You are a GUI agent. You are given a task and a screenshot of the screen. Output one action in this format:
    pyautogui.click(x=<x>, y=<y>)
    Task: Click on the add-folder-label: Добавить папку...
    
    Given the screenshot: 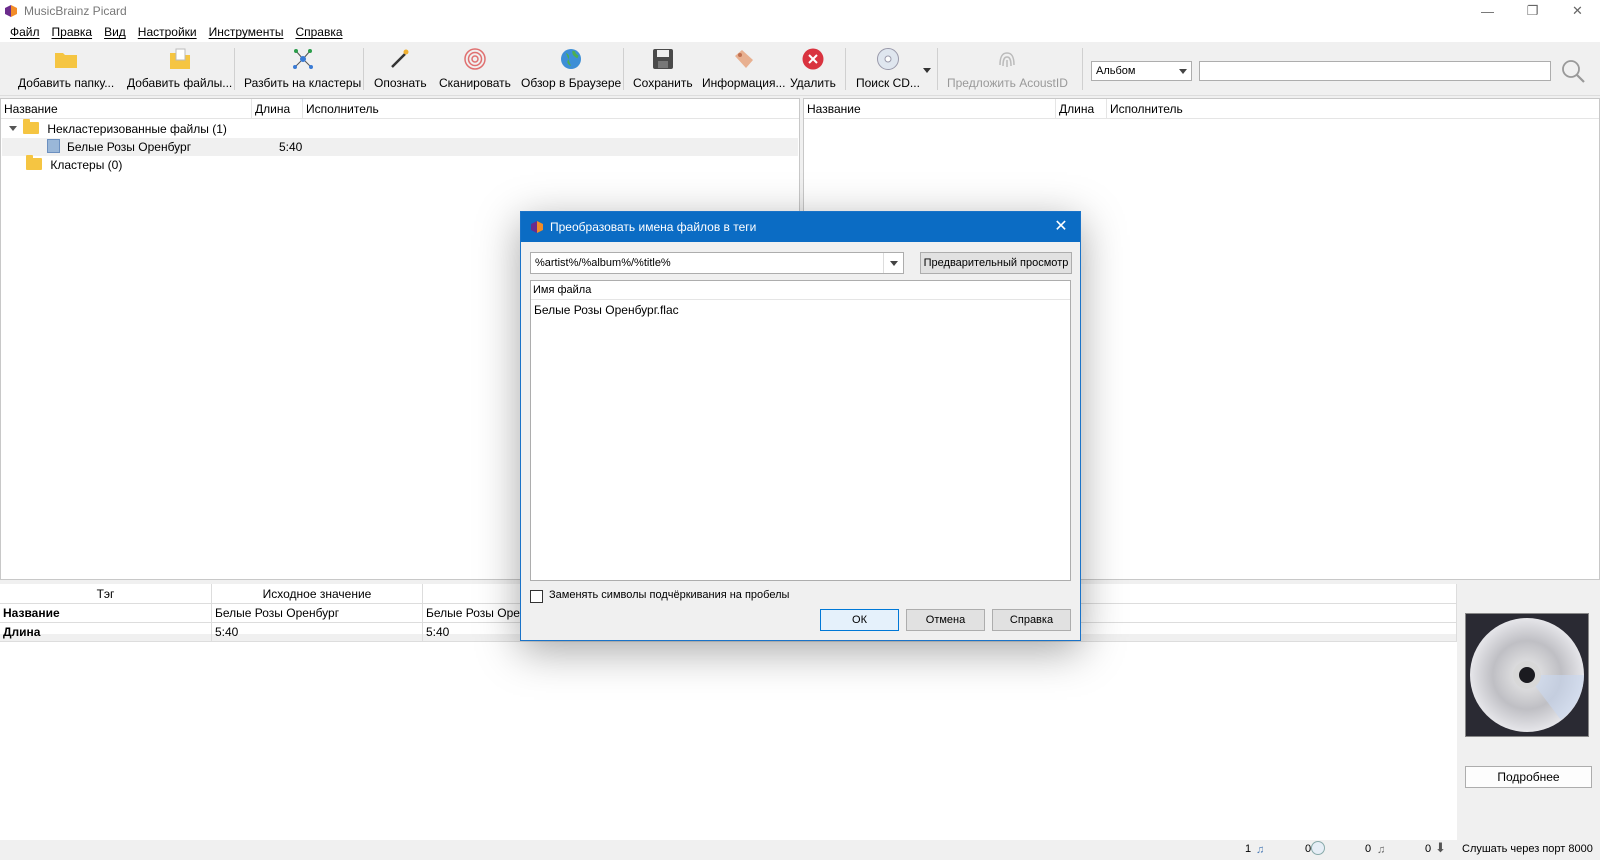 What is the action you would take?
    pyautogui.click(x=66, y=83)
    